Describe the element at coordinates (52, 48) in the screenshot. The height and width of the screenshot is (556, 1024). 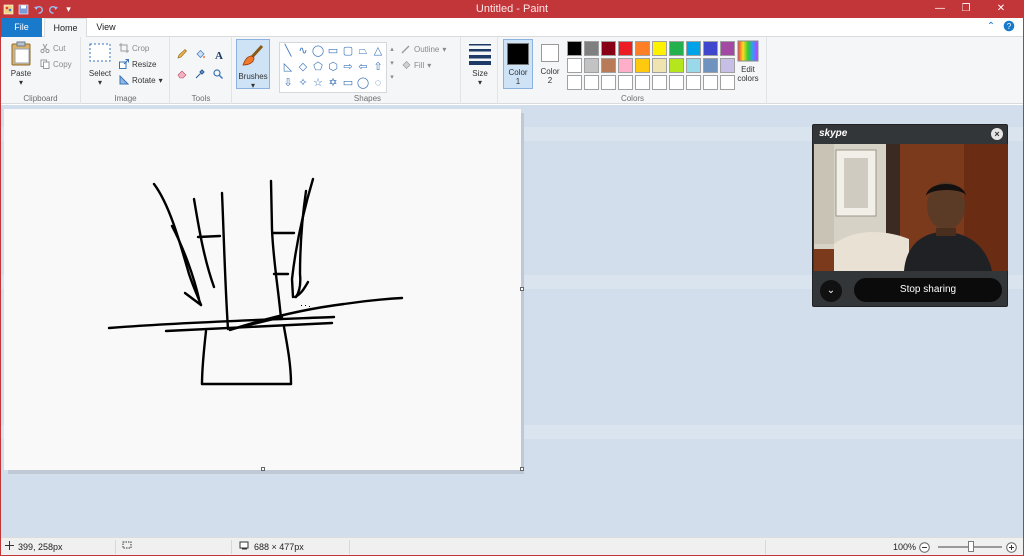
I see `cut-button: Cut` at that location.